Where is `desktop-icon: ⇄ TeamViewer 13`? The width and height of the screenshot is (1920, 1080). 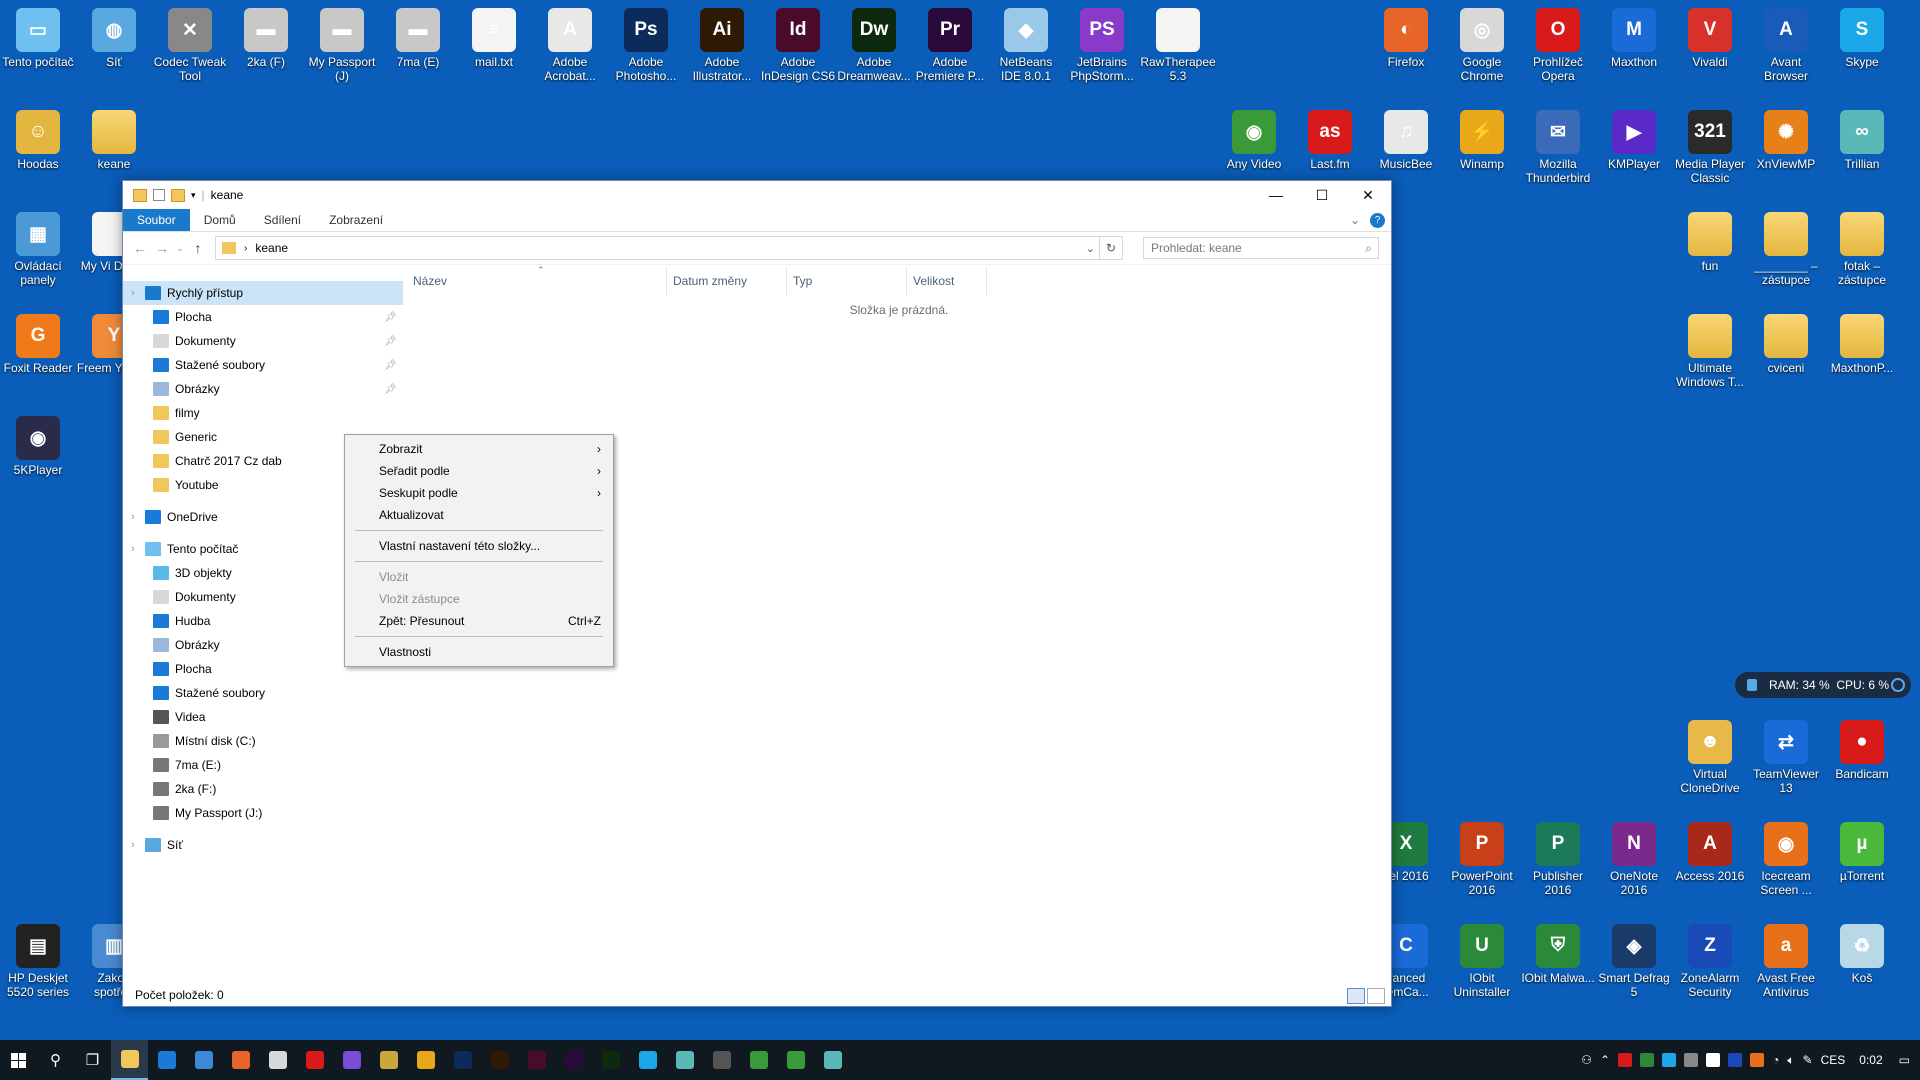 desktop-icon: ⇄ TeamViewer 13 is located at coordinates (1786, 757).